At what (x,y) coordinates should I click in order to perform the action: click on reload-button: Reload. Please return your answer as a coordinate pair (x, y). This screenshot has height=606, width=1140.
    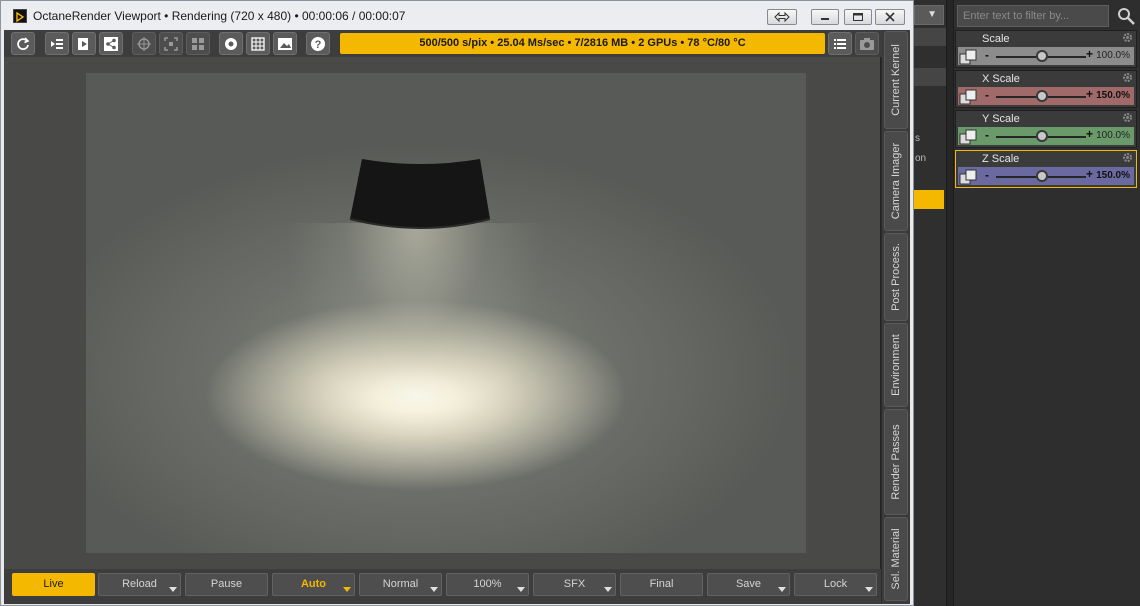
    Looking at the image, I should click on (139, 584).